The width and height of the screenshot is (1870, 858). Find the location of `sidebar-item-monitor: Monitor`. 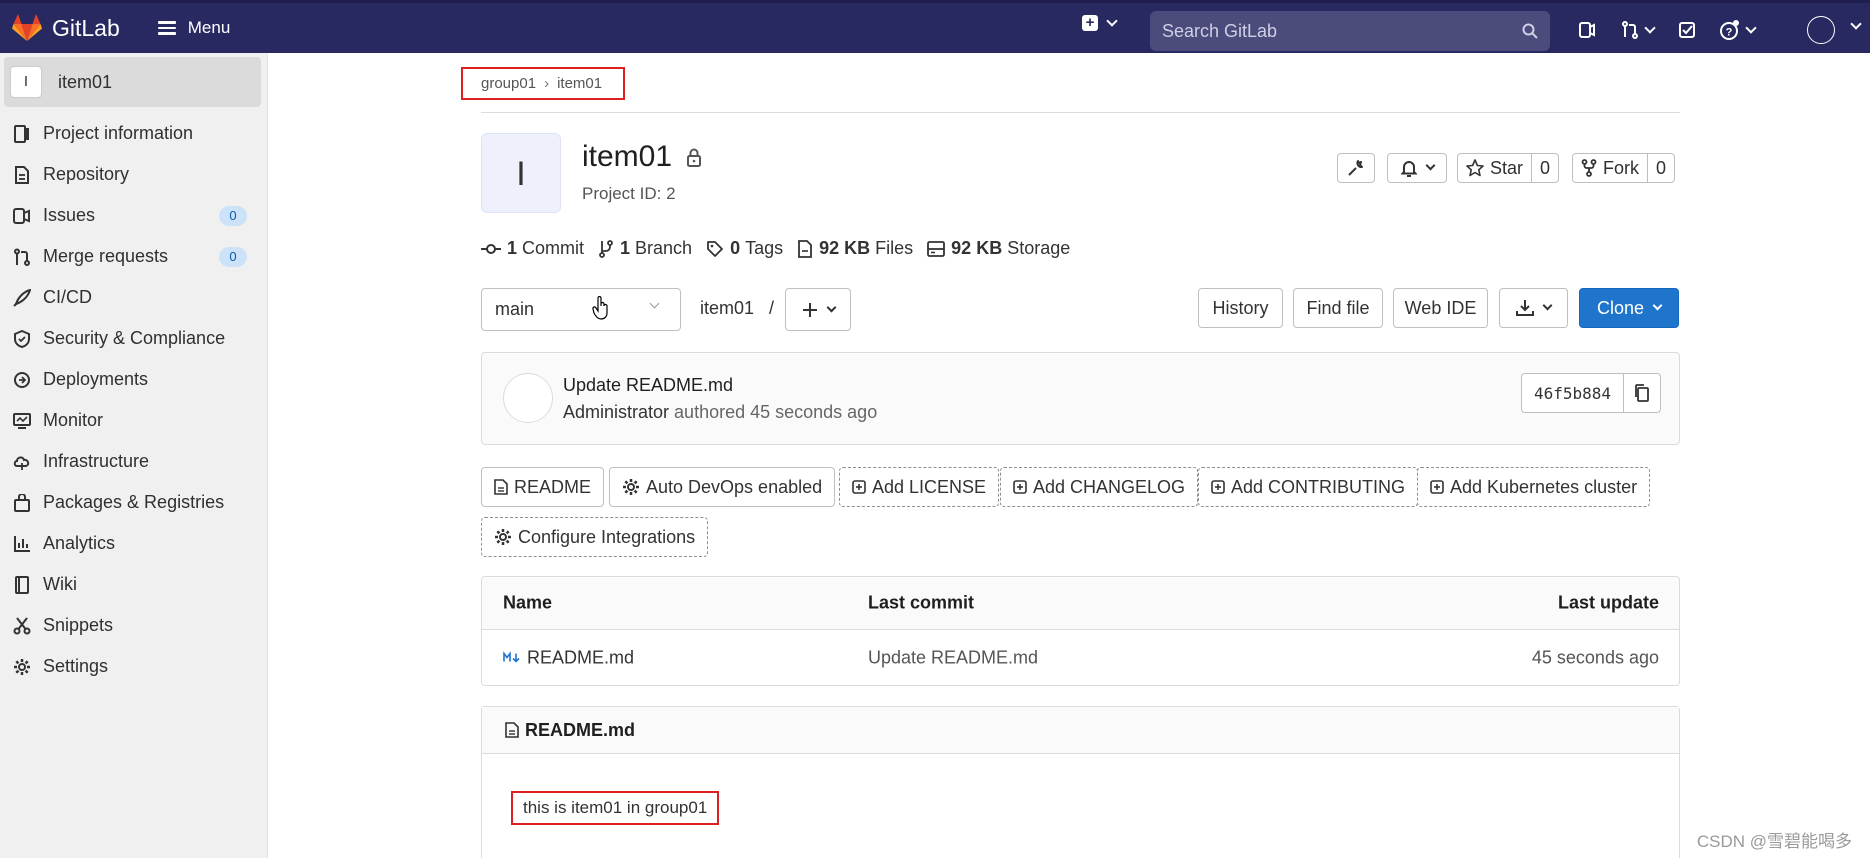

sidebar-item-monitor: Monitor is located at coordinates (133, 420).